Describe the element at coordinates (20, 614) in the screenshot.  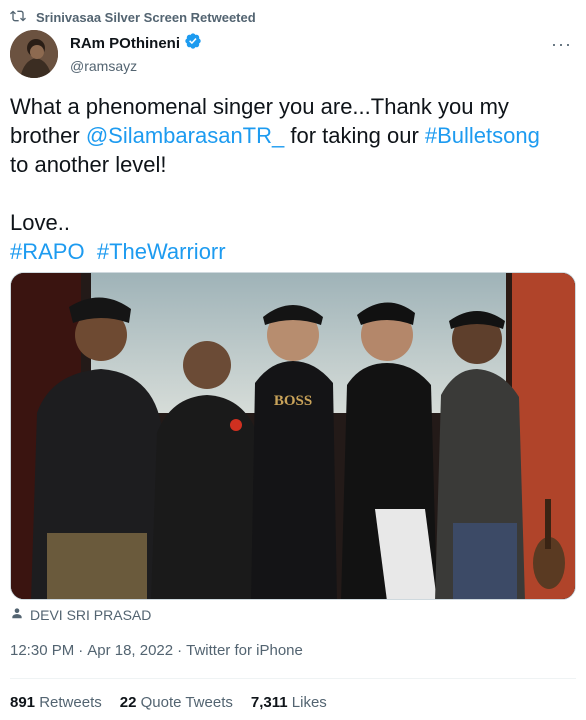
I see `person-icon` at that location.